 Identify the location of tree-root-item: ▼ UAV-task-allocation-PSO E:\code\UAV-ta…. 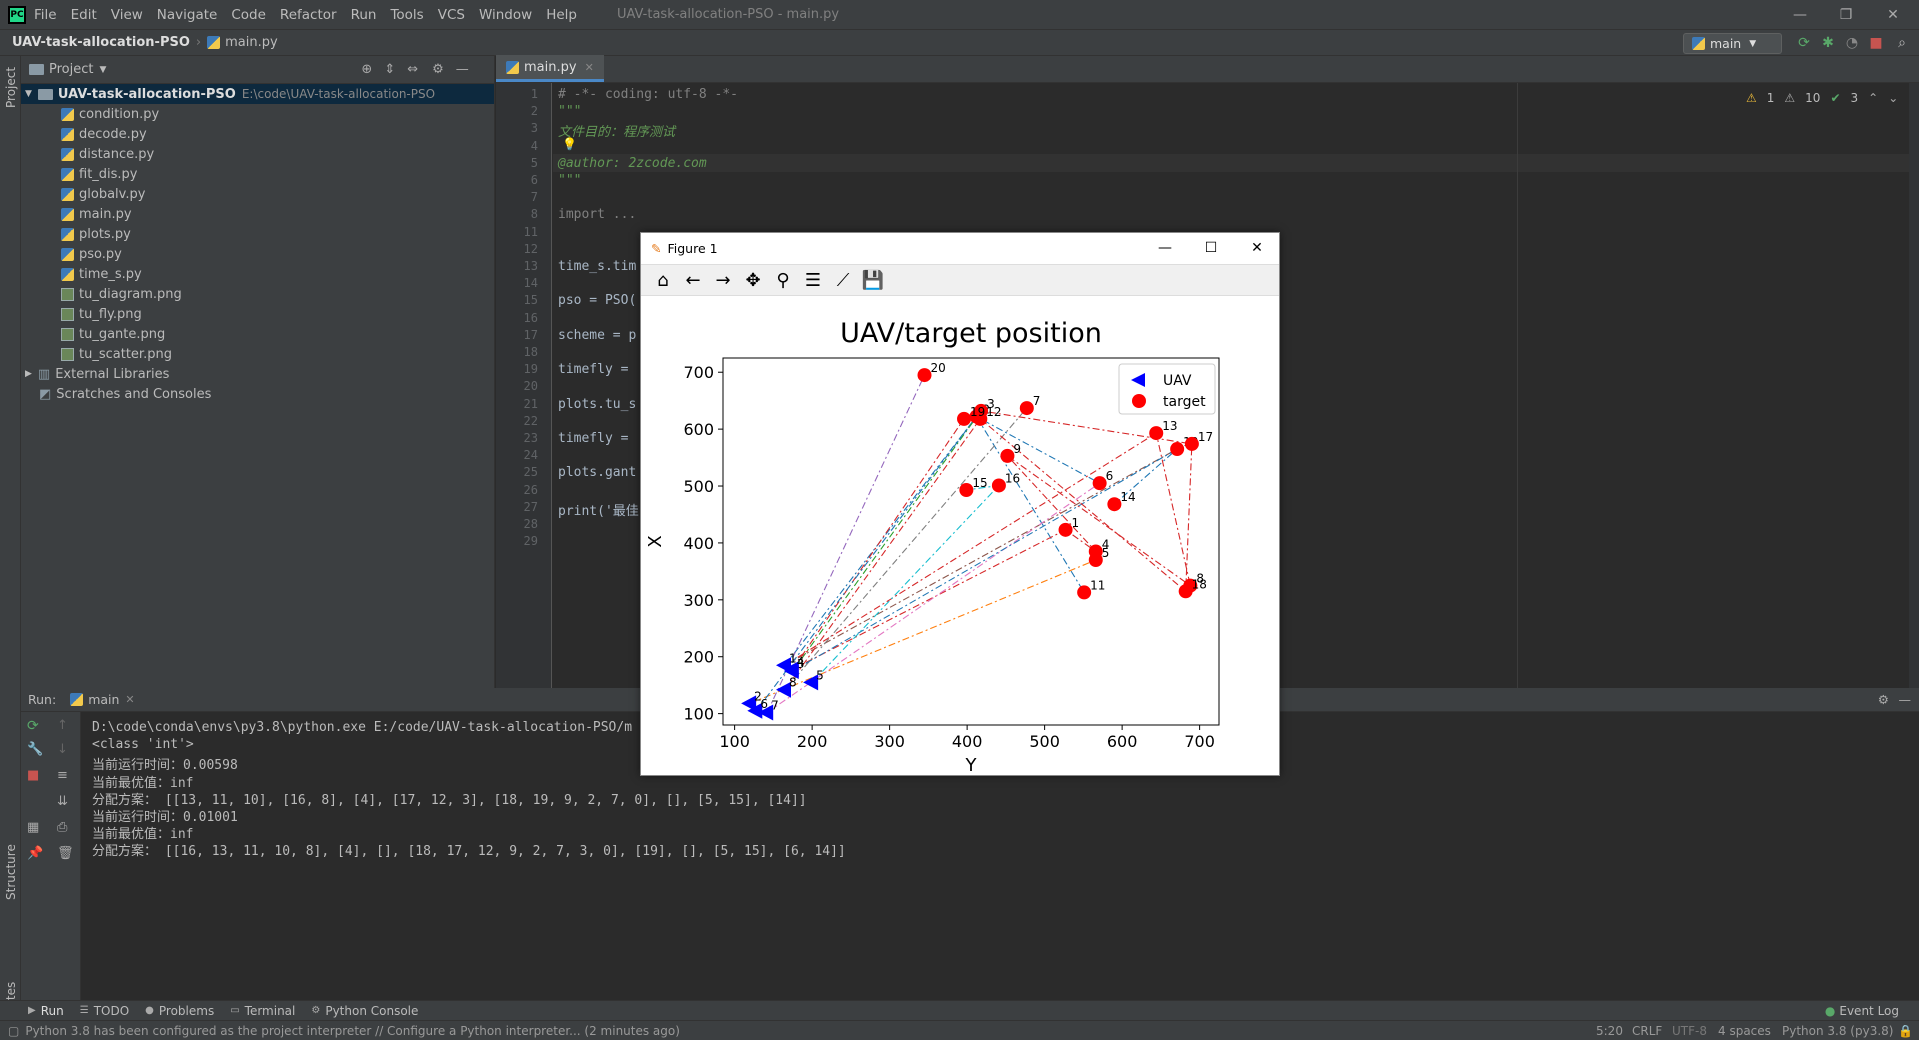
(257, 94).